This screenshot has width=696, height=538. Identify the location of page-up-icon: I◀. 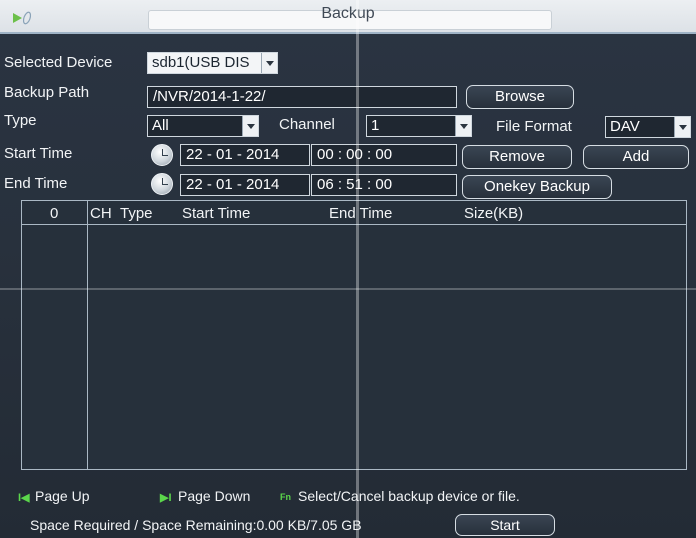
(24, 498).